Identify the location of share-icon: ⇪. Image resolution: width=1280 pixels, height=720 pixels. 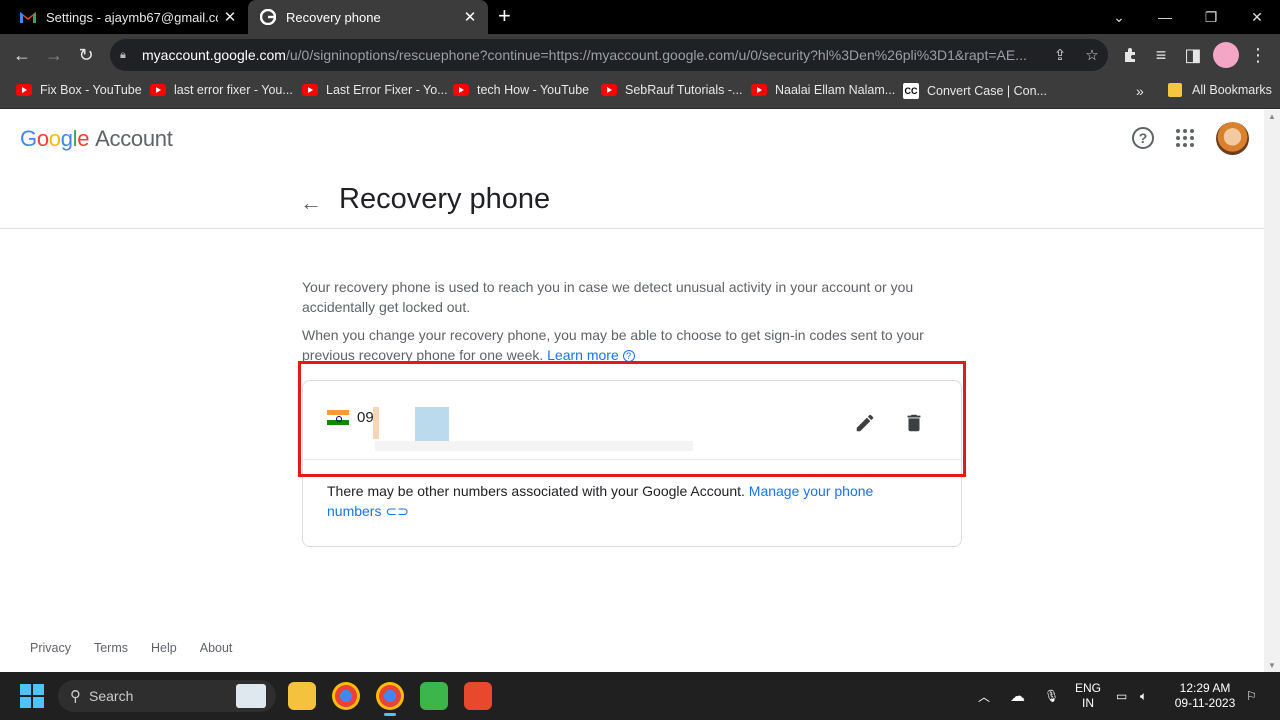
(1060, 55).